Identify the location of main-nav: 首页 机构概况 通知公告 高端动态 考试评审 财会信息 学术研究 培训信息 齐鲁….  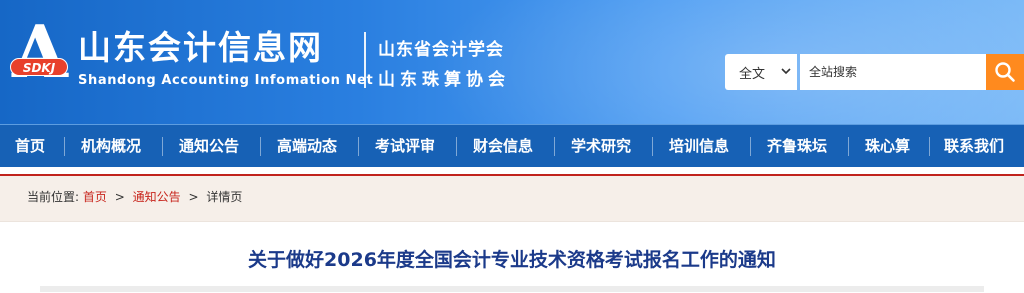
(512, 145).